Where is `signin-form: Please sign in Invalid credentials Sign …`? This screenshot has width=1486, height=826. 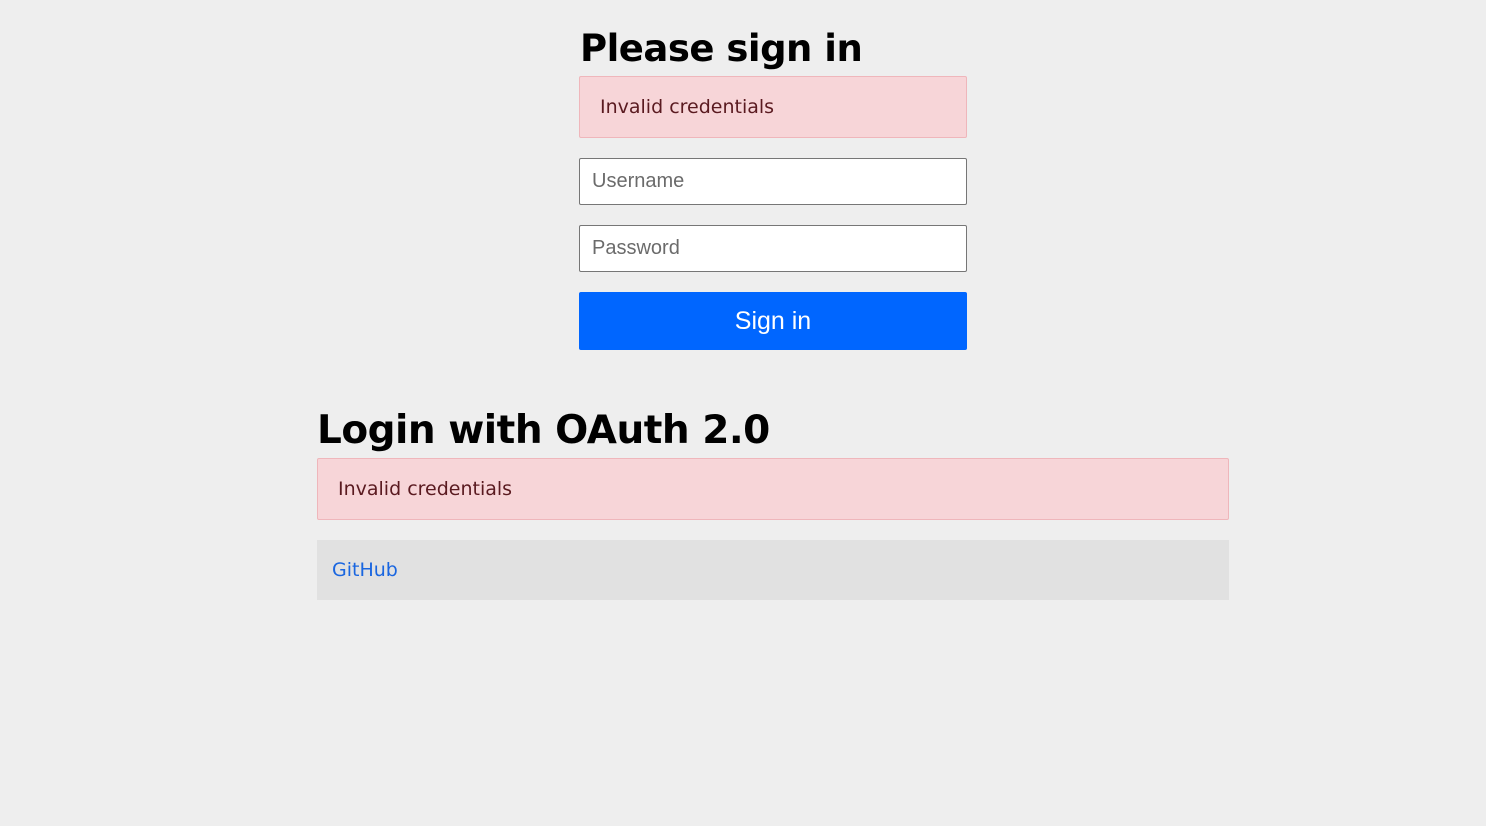
signin-form: Please sign in Invalid credentials Sign … is located at coordinates (773, 186).